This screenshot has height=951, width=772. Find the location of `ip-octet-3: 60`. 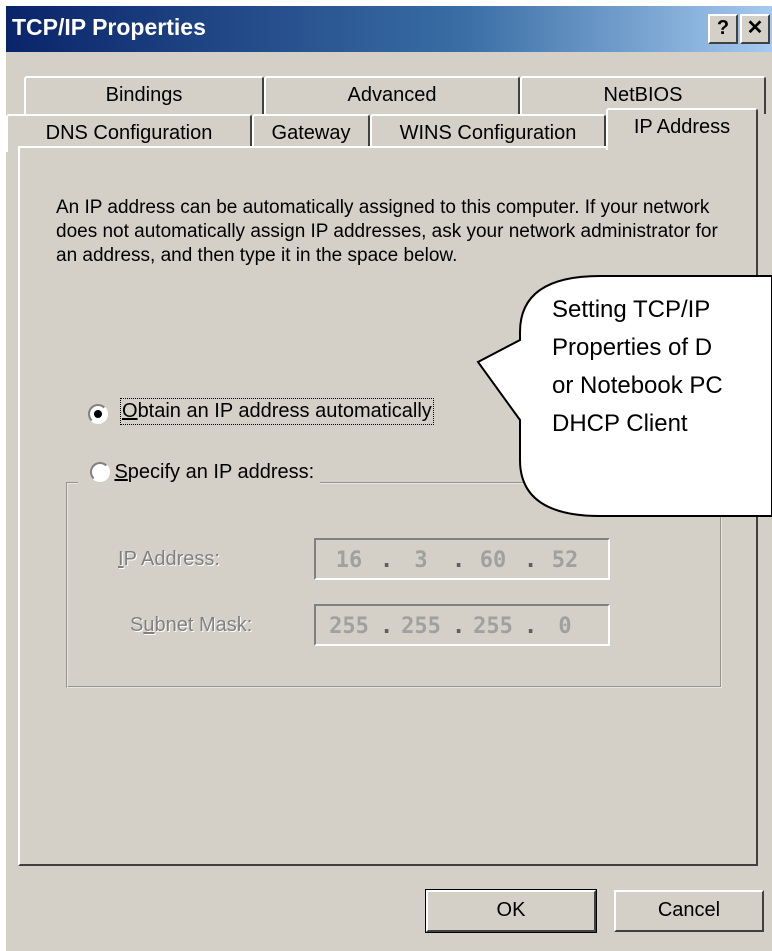

ip-octet-3: 60 is located at coordinates (493, 560).